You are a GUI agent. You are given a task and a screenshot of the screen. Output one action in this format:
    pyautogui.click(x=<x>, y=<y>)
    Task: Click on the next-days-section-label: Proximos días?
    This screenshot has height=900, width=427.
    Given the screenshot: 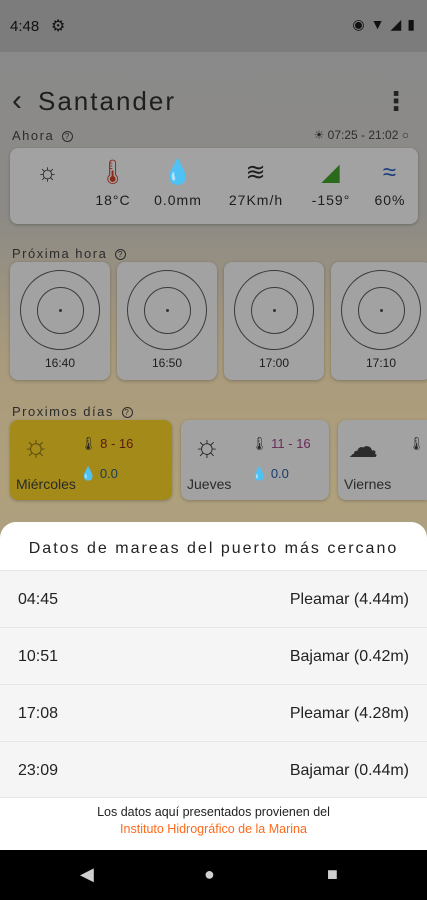 What is the action you would take?
    pyautogui.click(x=72, y=411)
    